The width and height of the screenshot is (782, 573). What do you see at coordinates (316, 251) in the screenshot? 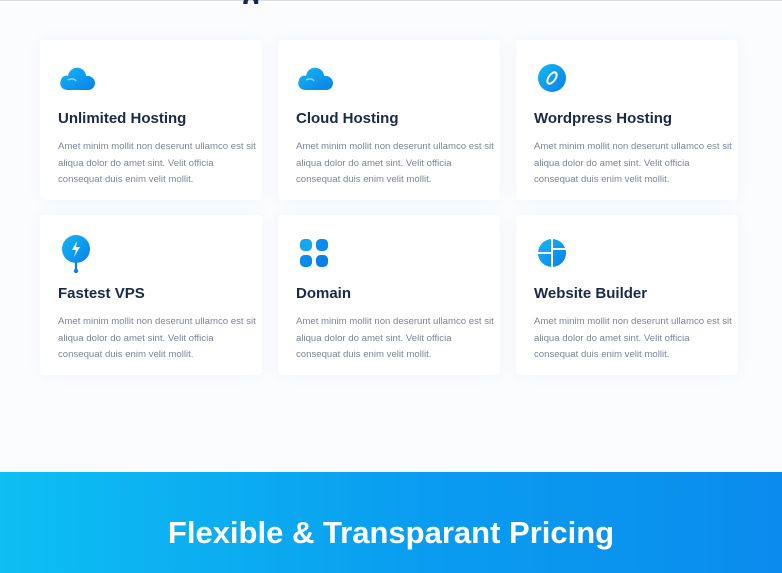
I see `grid-dots-icon` at bounding box center [316, 251].